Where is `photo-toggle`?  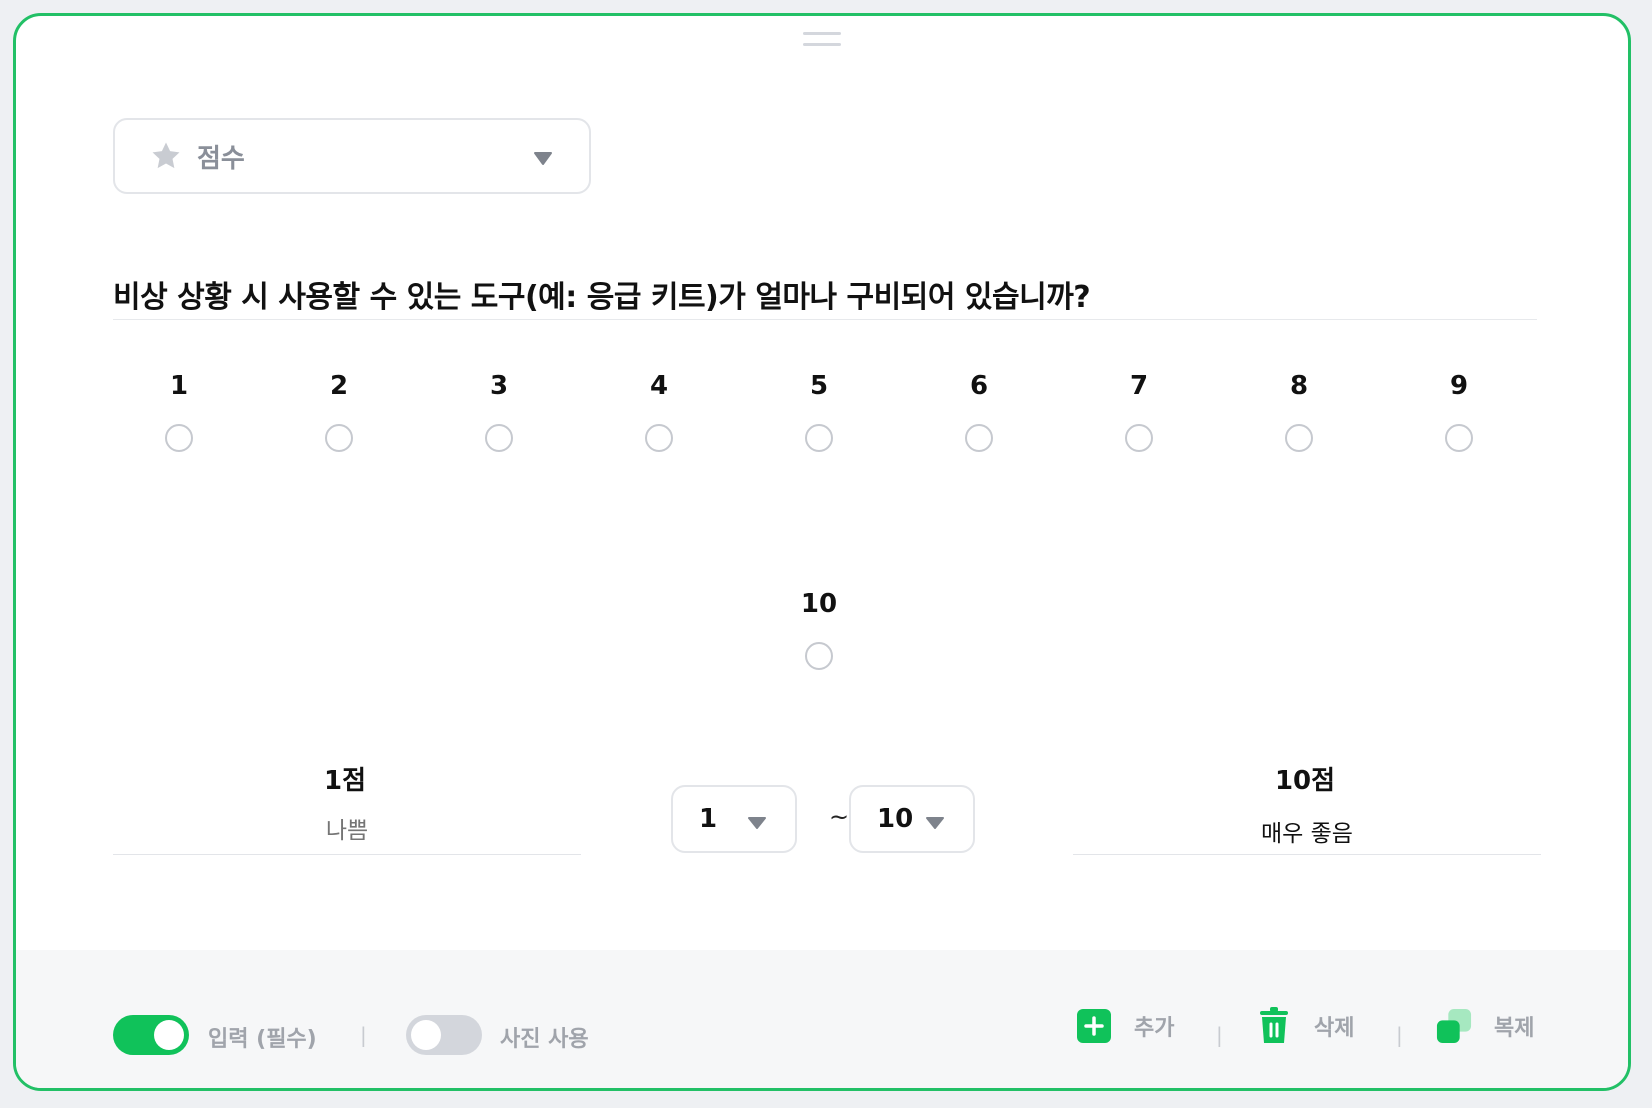 photo-toggle is located at coordinates (444, 1035).